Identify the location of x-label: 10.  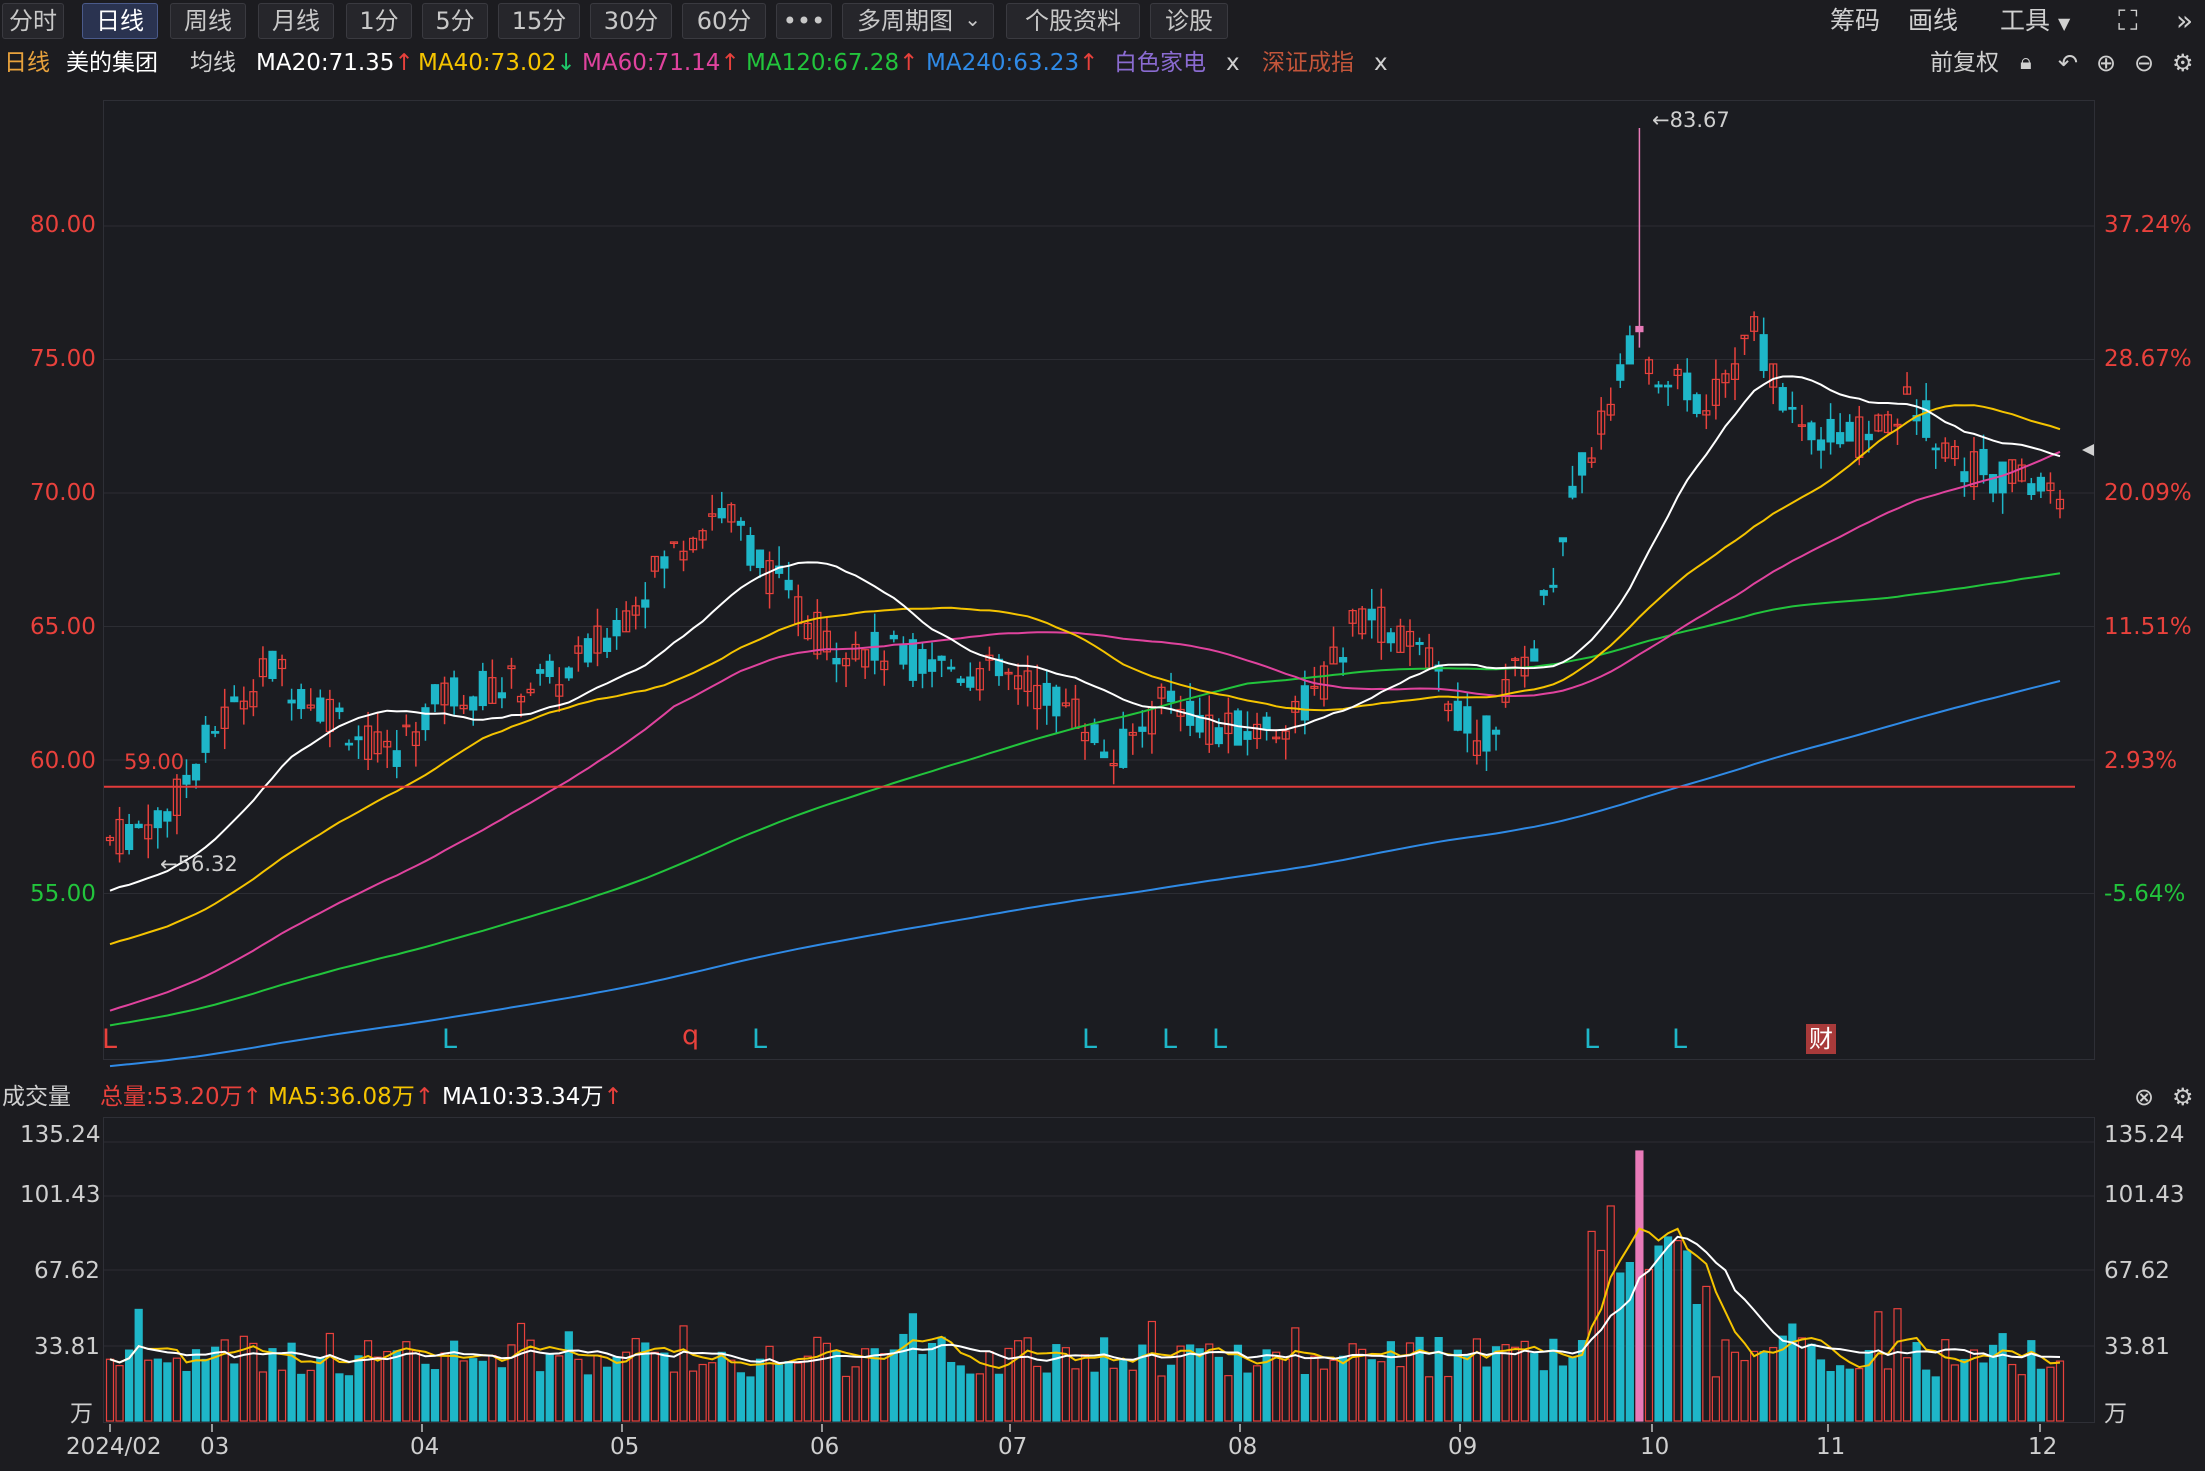
(1655, 1447).